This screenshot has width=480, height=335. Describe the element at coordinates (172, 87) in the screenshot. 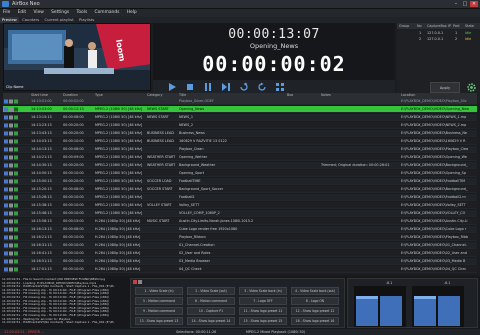

I see `play-icon` at that location.